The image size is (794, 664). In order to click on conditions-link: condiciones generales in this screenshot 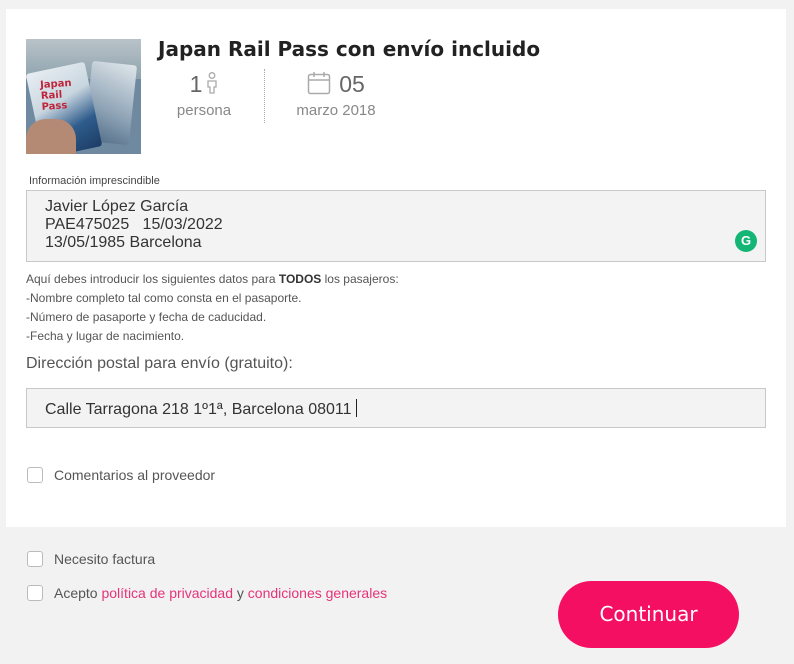, I will do `click(317, 593)`.